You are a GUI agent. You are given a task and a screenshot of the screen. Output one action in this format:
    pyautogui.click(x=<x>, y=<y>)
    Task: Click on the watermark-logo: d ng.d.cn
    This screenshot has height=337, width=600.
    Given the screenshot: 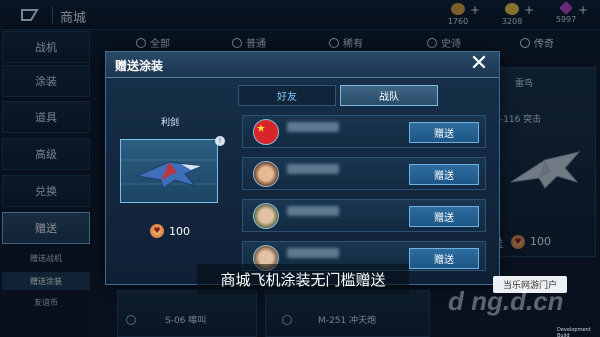 What is the action you would take?
    pyautogui.click(x=506, y=301)
    